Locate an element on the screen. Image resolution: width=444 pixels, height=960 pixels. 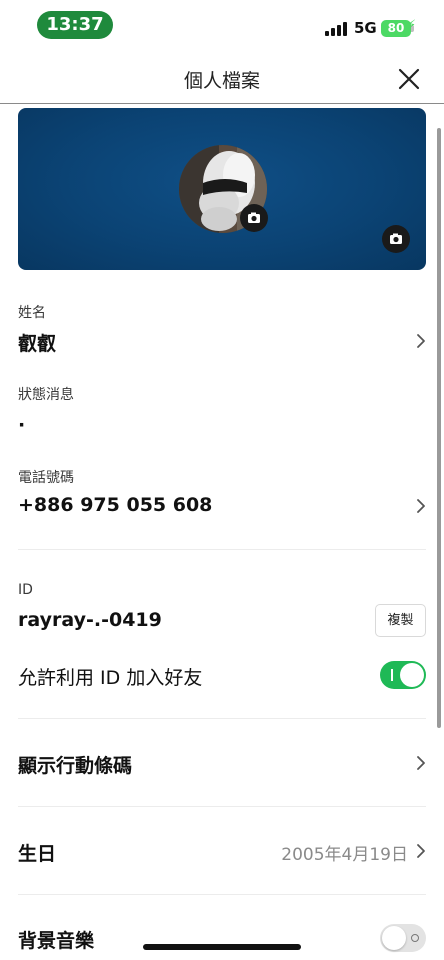
status-time: 13:37 is located at coordinates (75, 25).